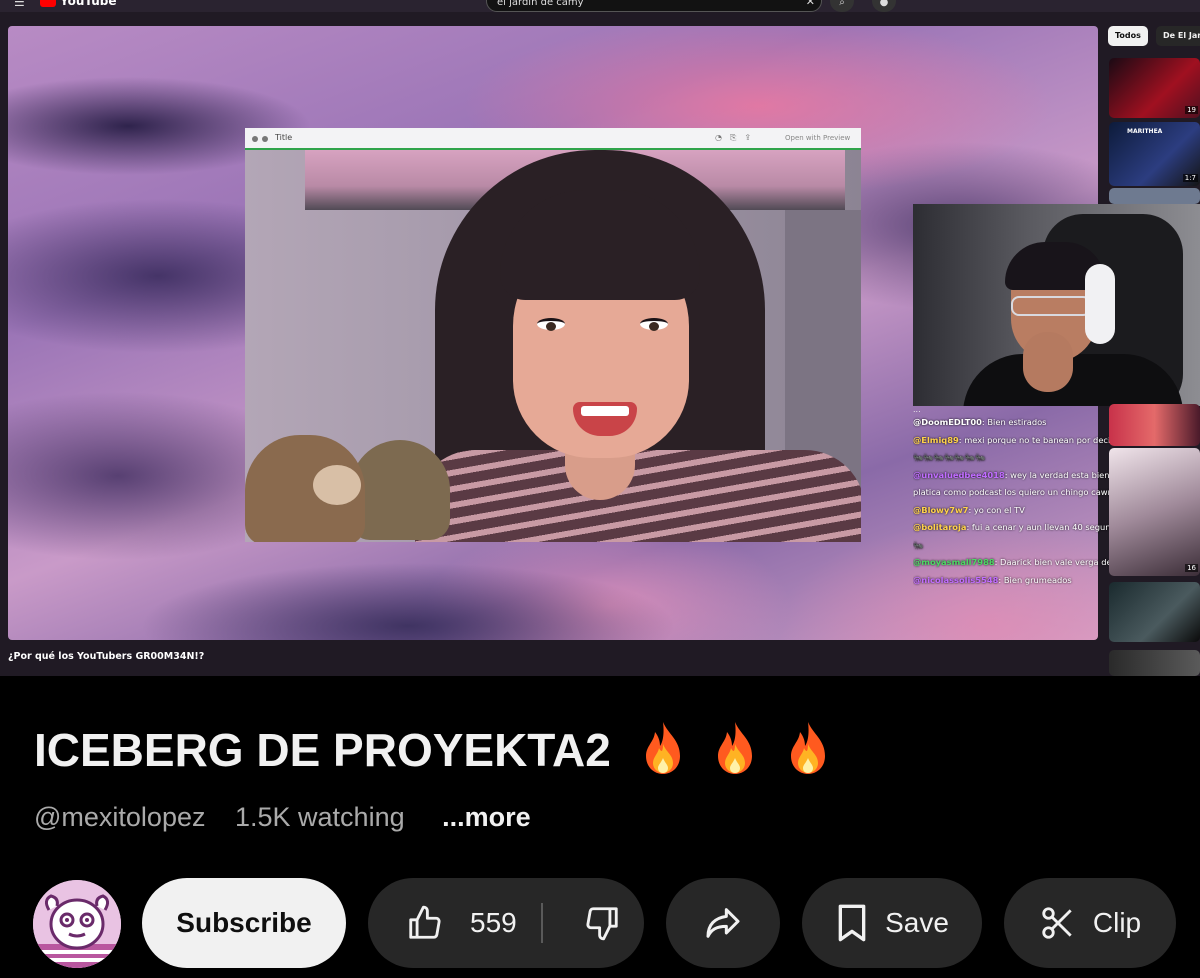 The image size is (1200, 978). What do you see at coordinates (1035, 579) in the screenshot?
I see `chat-message-text: : Bien grumeados` at bounding box center [1035, 579].